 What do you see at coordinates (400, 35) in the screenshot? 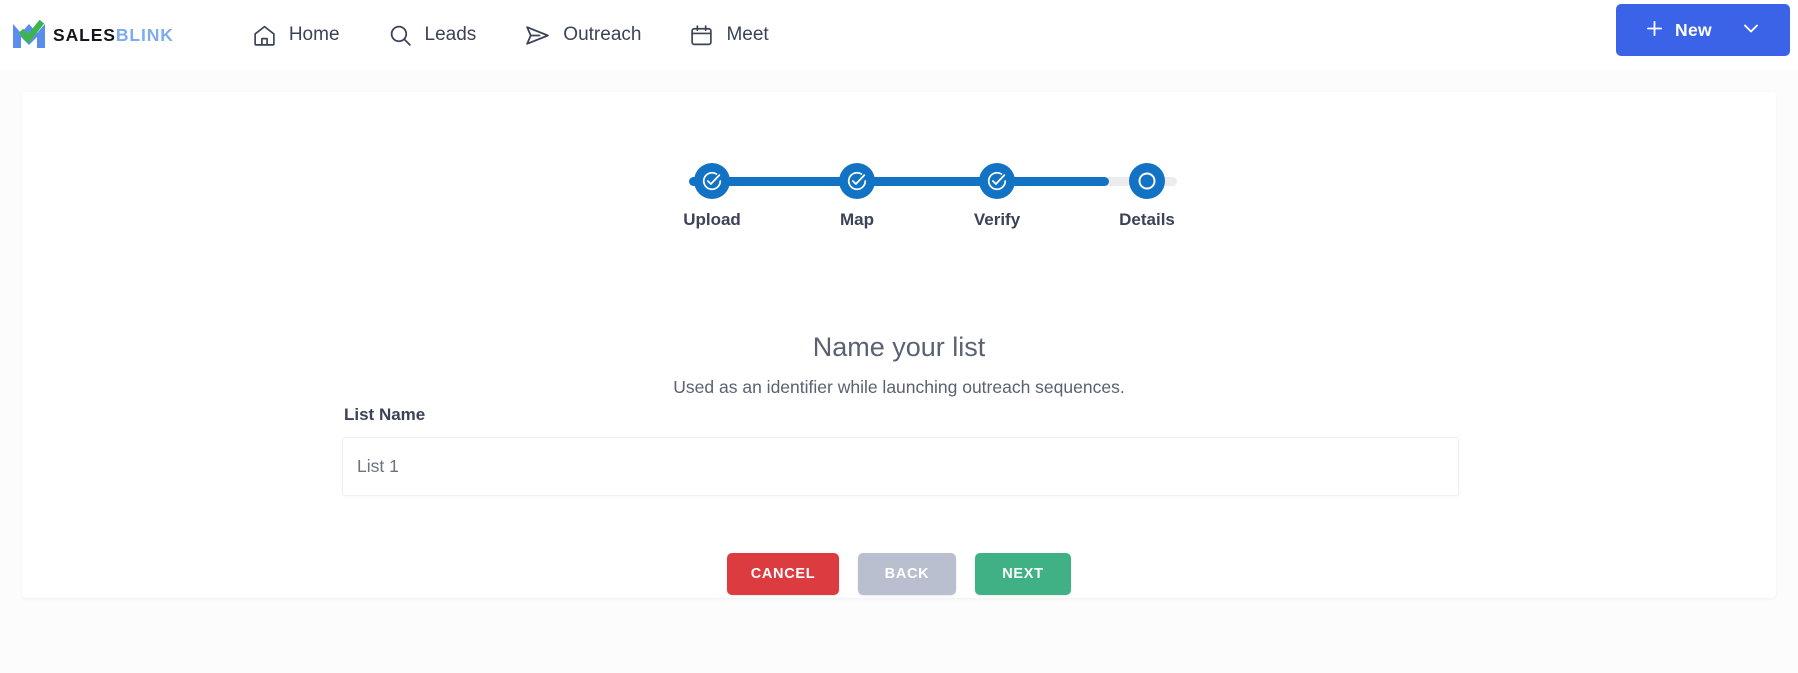
I see `search-icon` at bounding box center [400, 35].